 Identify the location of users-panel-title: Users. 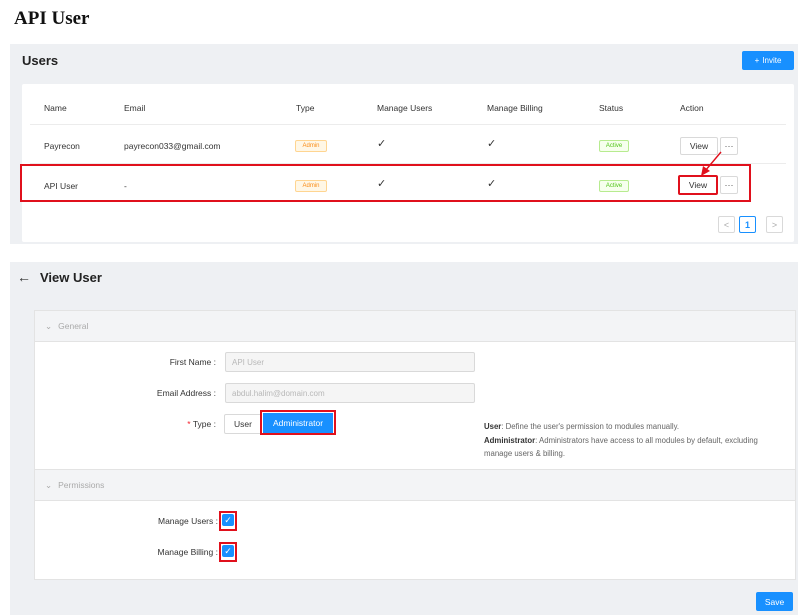
(40, 60).